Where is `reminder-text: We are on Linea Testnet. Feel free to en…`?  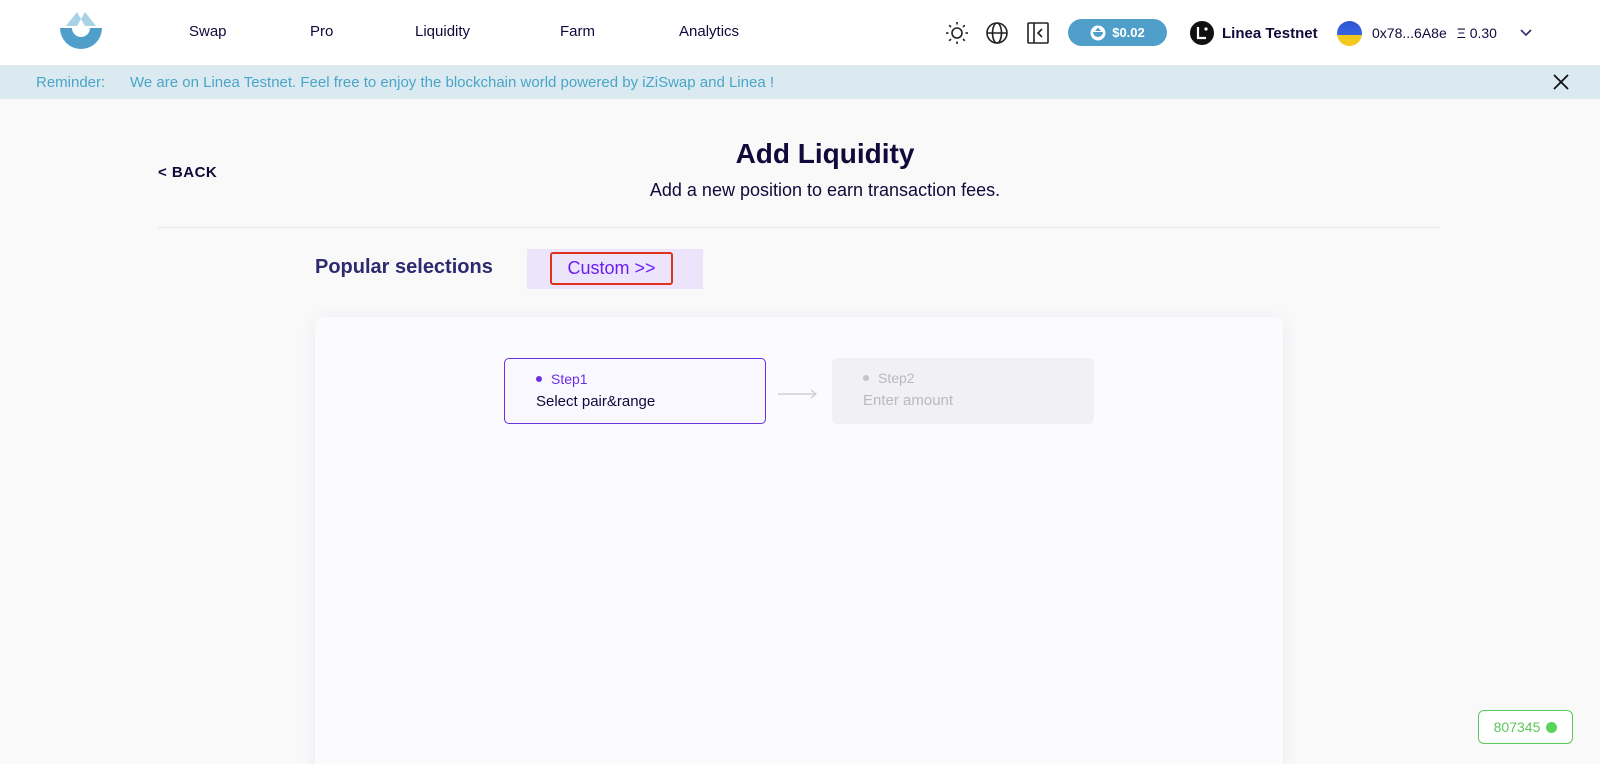
reminder-text: We are on Linea Testnet. Feel free to en… is located at coordinates (452, 82).